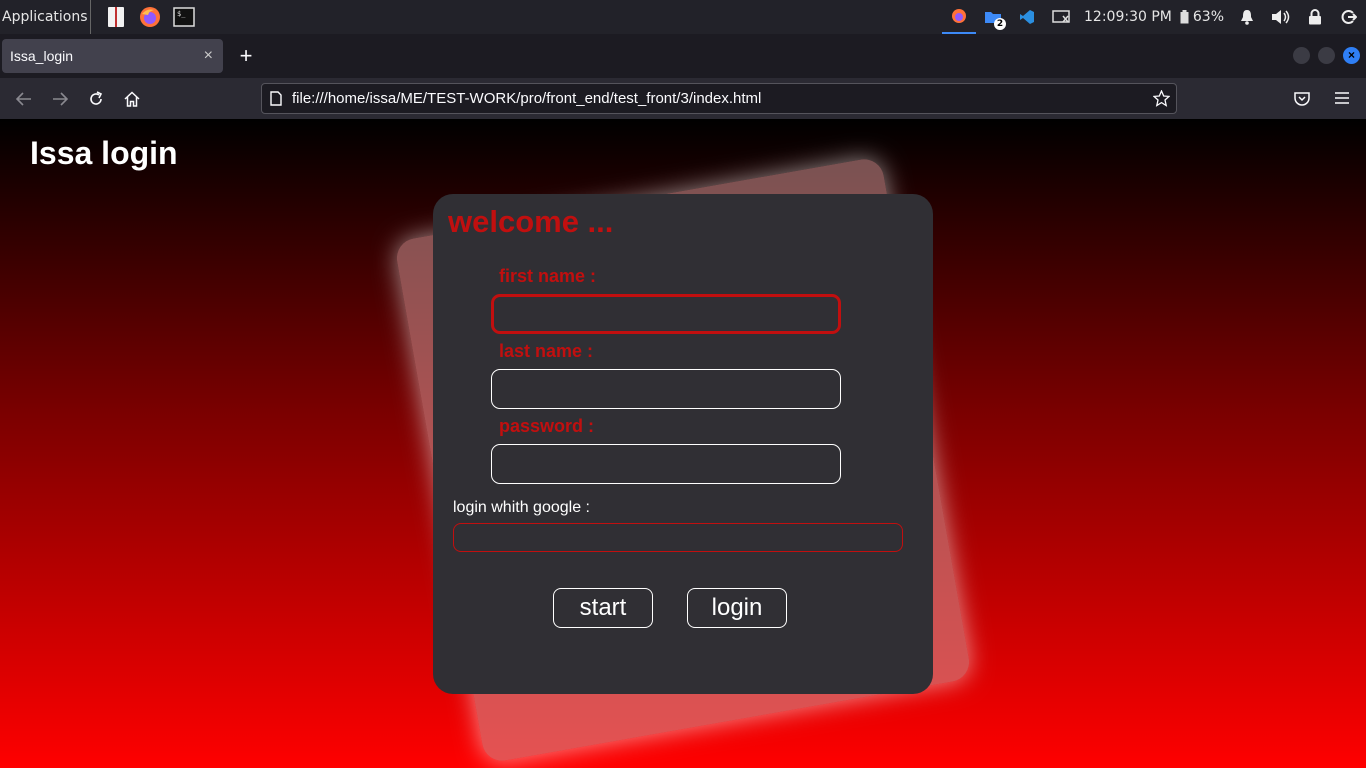  What do you see at coordinates (1128, 17) in the screenshot?
I see `clock: 12:09:30 PM` at bounding box center [1128, 17].